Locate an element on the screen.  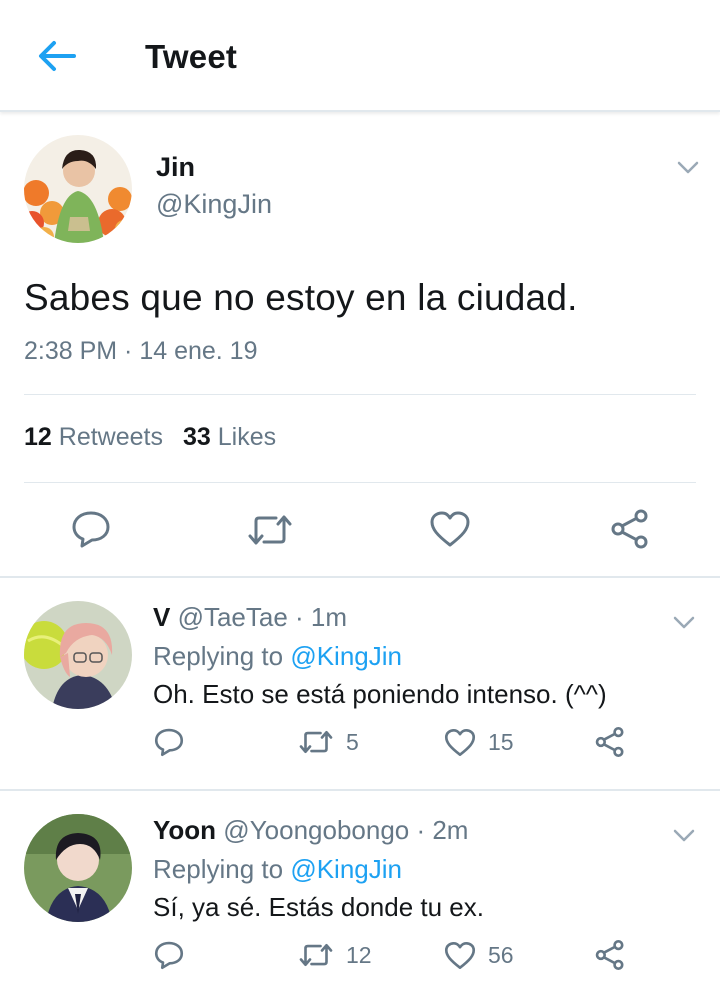
like-button: 56 is located at coordinates (479, 955).